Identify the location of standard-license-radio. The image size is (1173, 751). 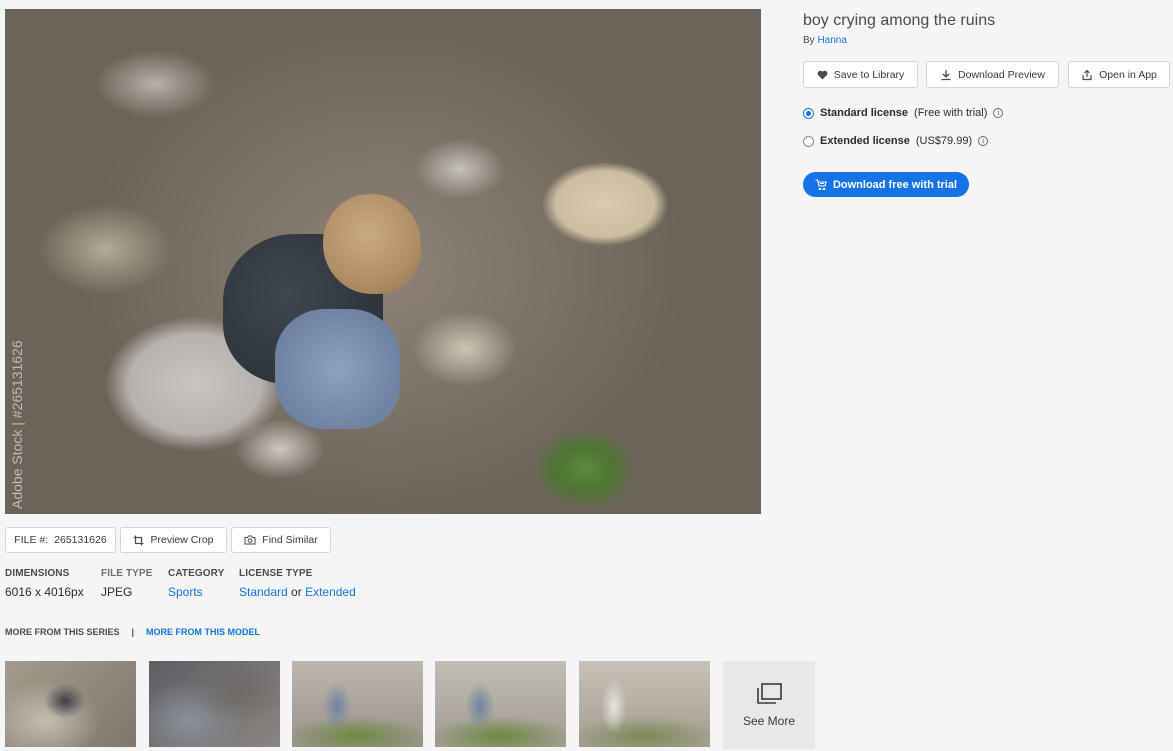
(808, 113).